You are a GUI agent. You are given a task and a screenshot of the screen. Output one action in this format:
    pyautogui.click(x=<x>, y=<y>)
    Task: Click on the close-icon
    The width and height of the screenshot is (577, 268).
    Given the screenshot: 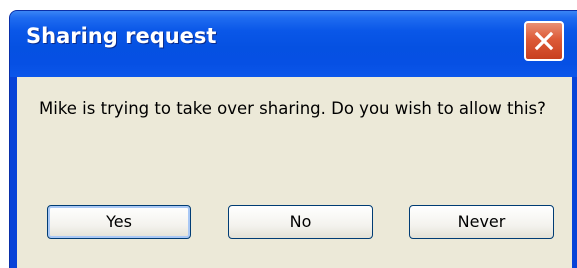 What is the action you would take?
    pyautogui.click(x=544, y=41)
    